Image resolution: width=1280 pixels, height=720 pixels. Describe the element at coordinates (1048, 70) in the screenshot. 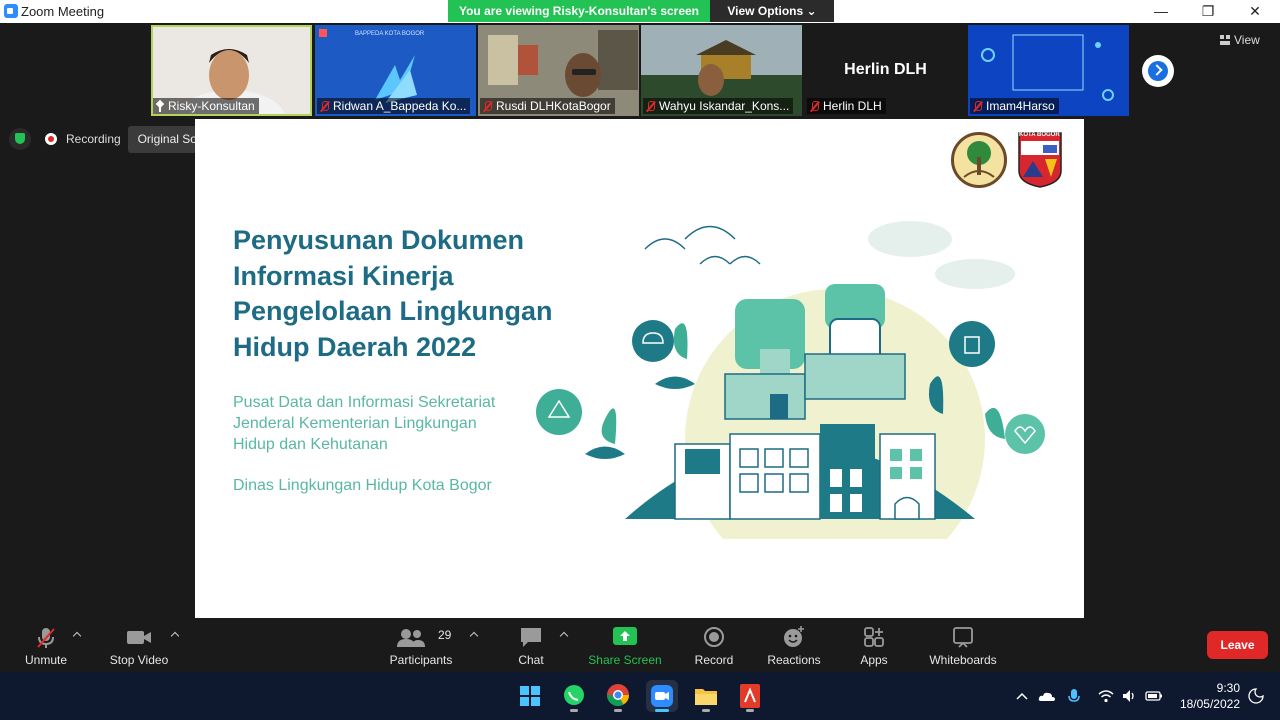

I see `participant-tile: Imam4Harso` at that location.